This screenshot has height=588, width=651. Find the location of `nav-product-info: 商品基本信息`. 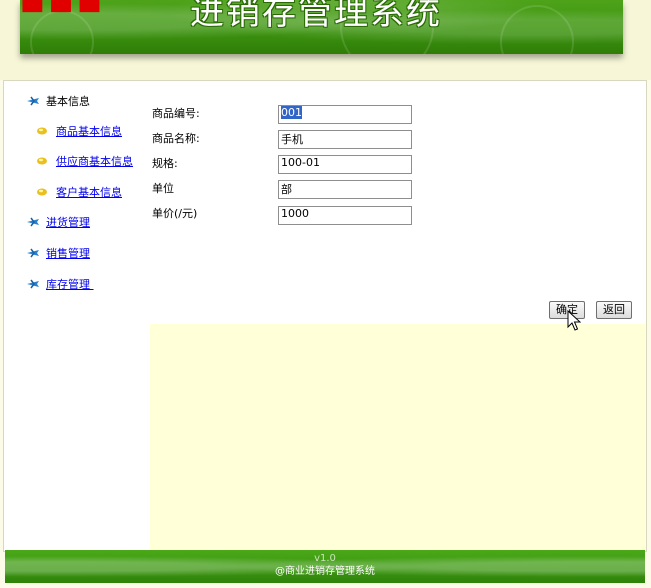

nav-product-info: 商品基本信息 is located at coordinates (79, 131).